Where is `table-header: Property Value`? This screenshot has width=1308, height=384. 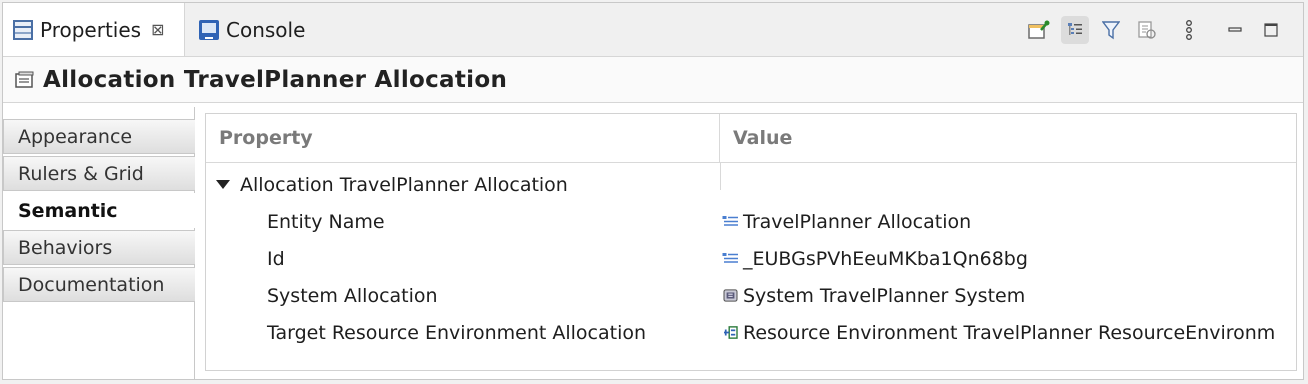 table-header: Property Value is located at coordinates (751, 138).